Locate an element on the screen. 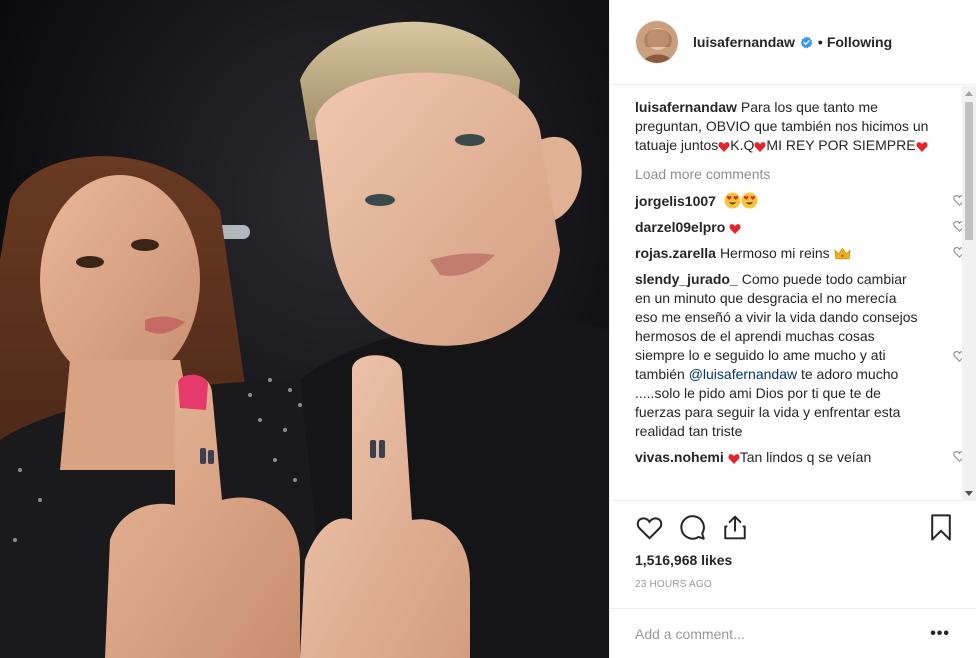 The height and width of the screenshot is (658, 976). add-comment-input is located at coordinates (765, 634).